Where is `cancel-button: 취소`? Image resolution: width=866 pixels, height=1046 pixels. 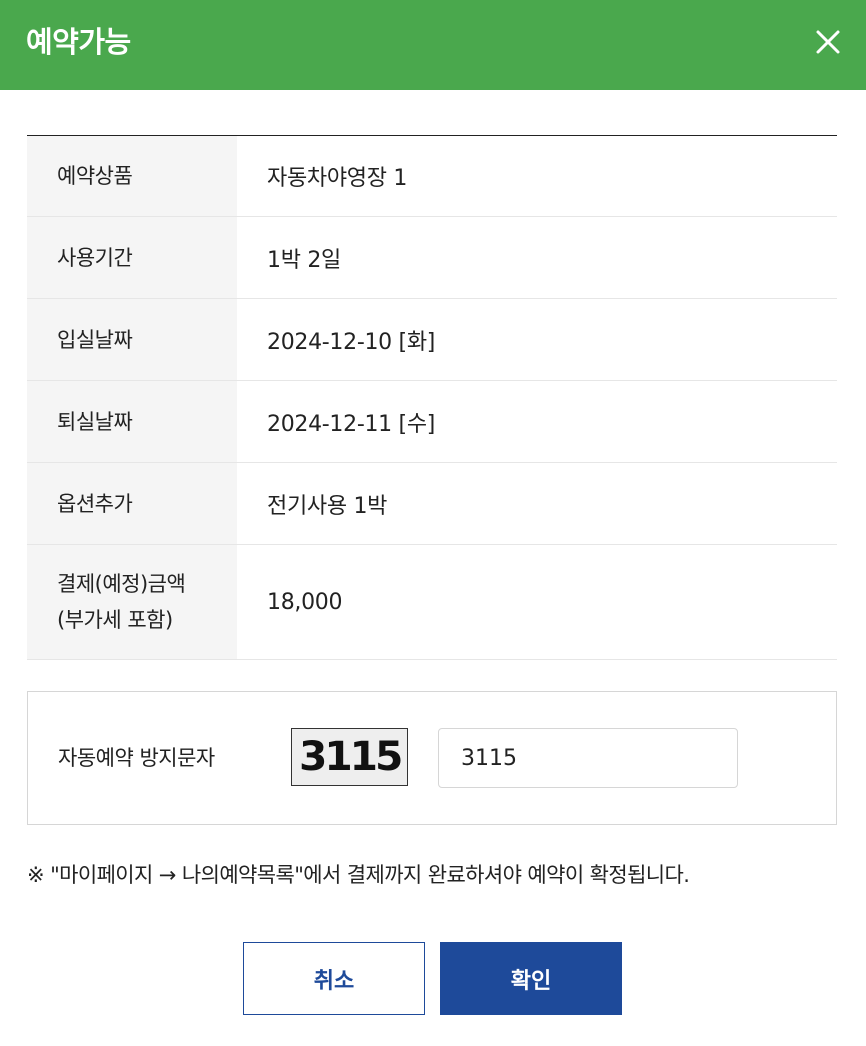 cancel-button: 취소 is located at coordinates (334, 978).